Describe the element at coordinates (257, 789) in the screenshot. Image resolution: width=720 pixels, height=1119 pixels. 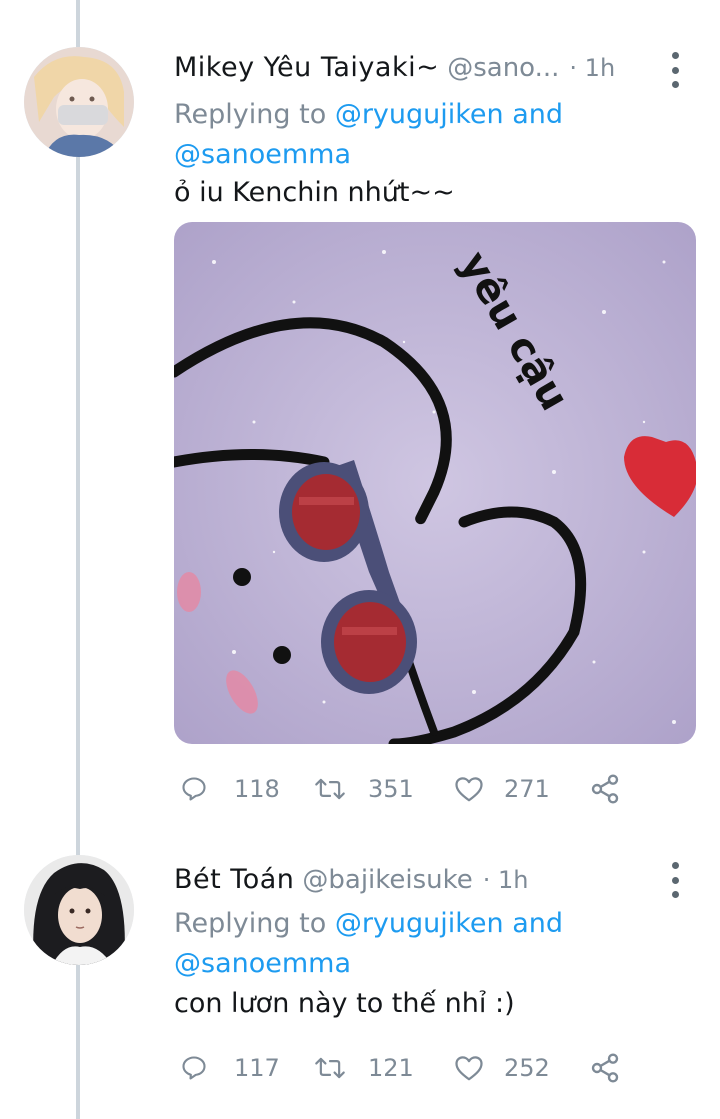
I see `reply-count: 118` at that location.